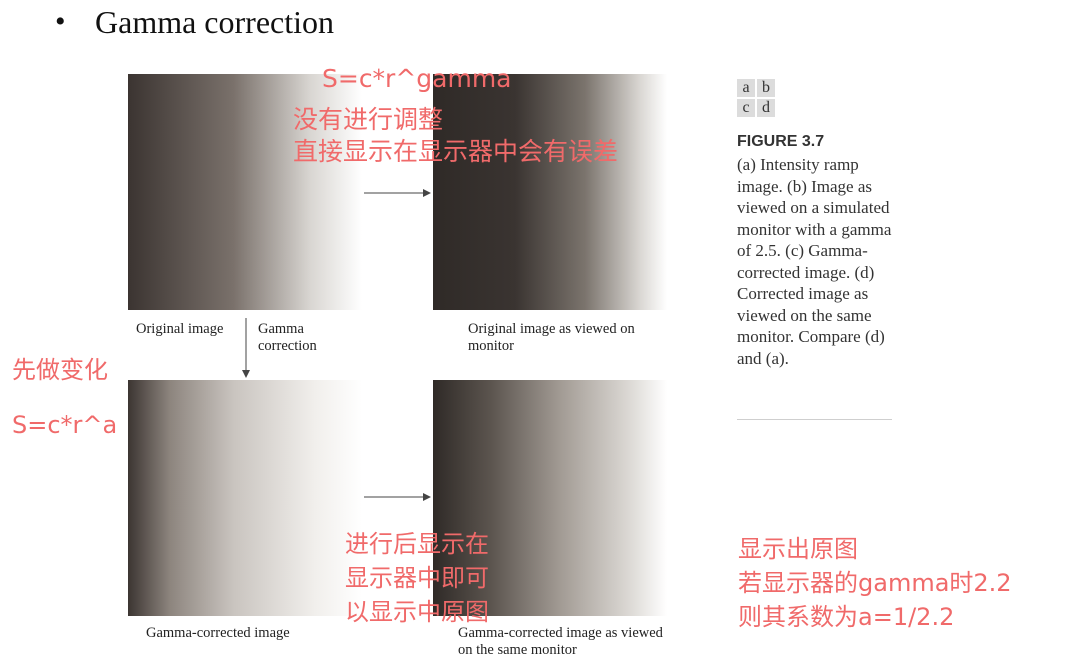 The width and height of the screenshot is (1068, 671). What do you see at coordinates (846, 617) in the screenshot?
I see `annotation-line: 则其系数为a=1/2.2` at bounding box center [846, 617].